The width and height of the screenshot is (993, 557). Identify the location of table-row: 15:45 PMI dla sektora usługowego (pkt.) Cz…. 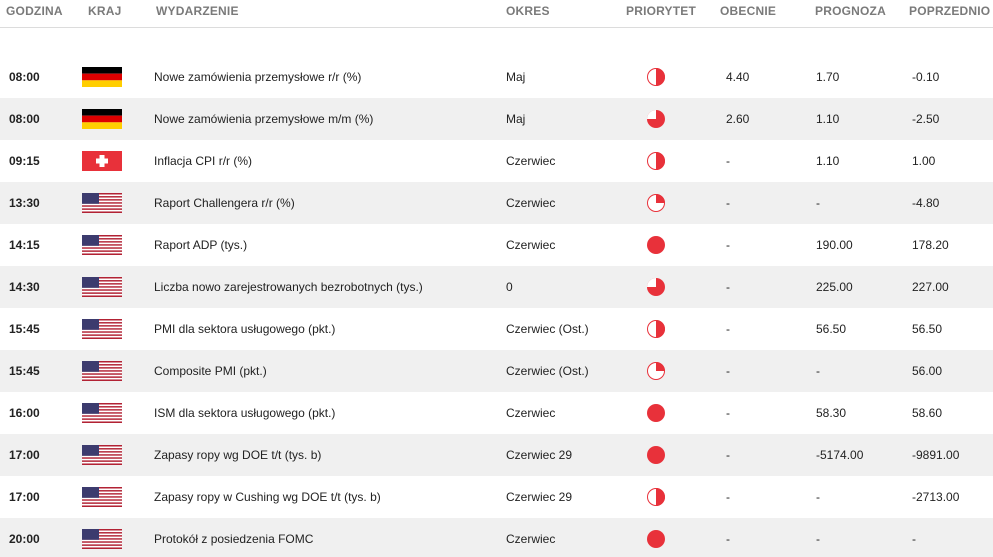
(496, 329).